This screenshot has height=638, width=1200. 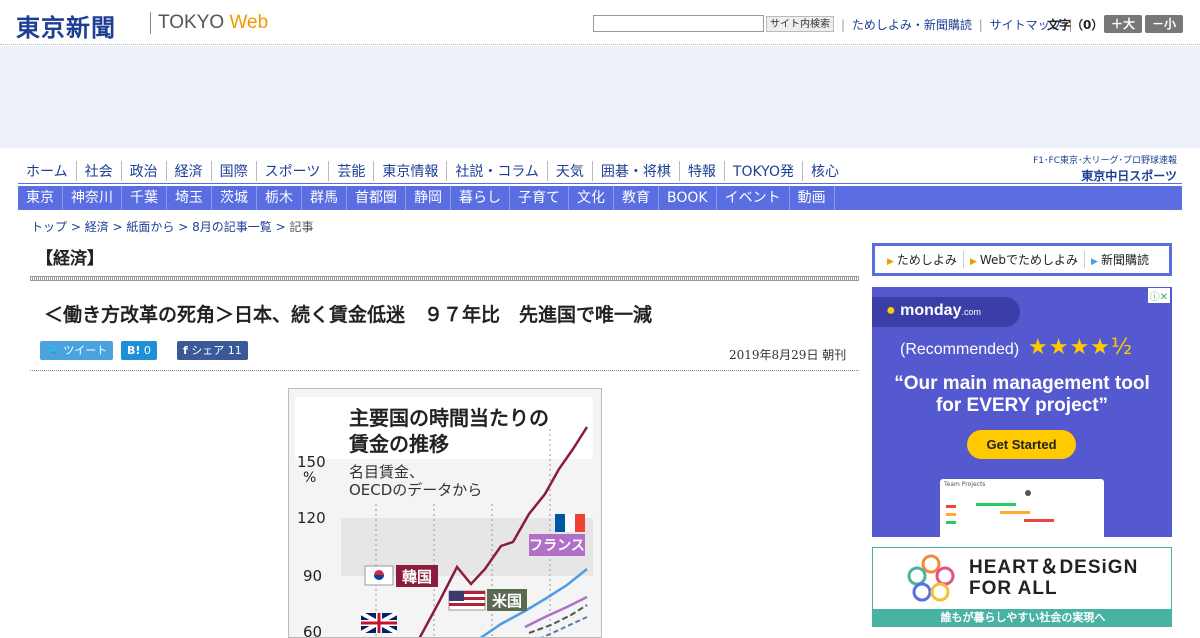 What do you see at coordinates (812, 198) in the screenshot?
I see `subnav-item: 動画` at bounding box center [812, 198].